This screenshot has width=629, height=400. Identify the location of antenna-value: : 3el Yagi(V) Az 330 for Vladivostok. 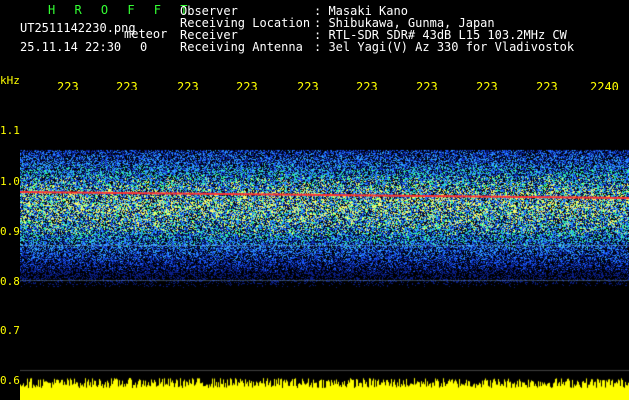
(444, 47).